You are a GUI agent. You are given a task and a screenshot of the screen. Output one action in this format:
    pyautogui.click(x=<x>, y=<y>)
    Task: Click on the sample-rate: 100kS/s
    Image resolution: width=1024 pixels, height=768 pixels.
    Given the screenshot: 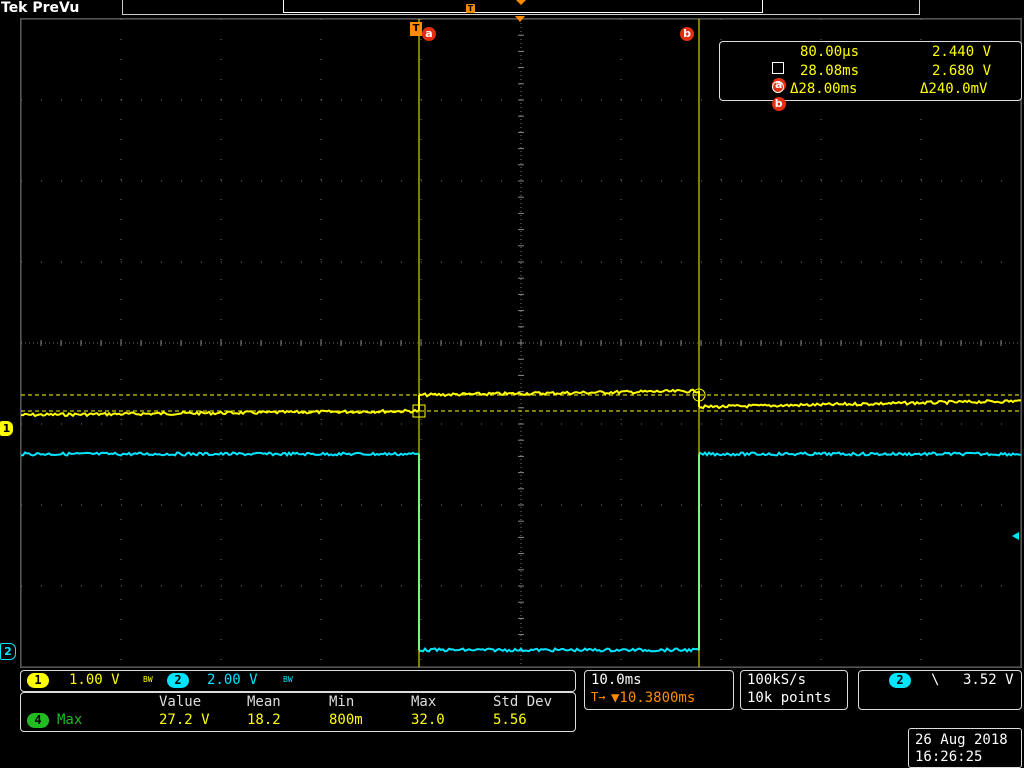 What is the action you would take?
    pyautogui.click(x=777, y=680)
    